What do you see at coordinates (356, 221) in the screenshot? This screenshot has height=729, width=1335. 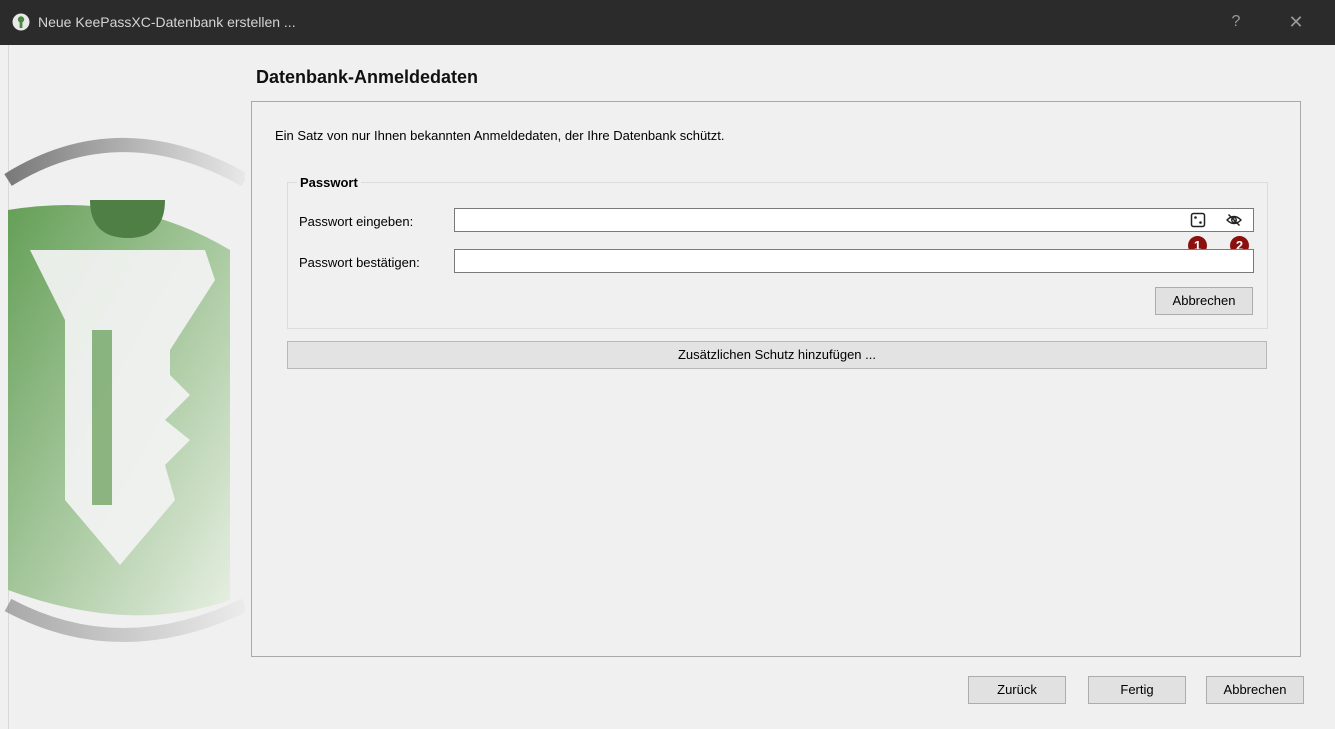 I see `enter-password-label: Passwort eingeben:` at bounding box center [356, 221].